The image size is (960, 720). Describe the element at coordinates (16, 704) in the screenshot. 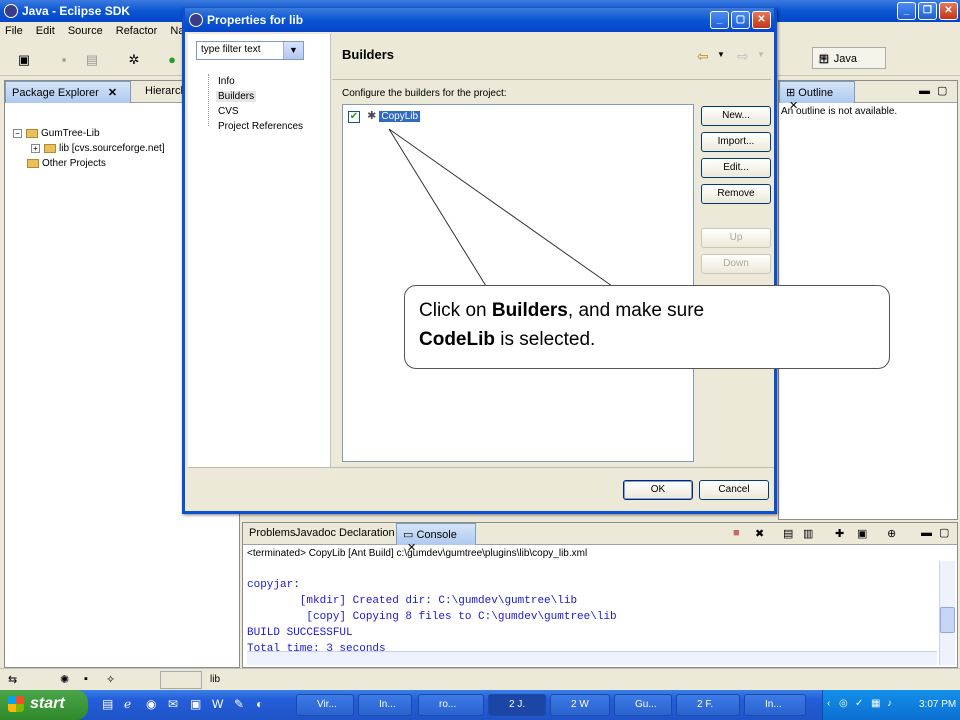

I see `windows-logo-icon` at that location.